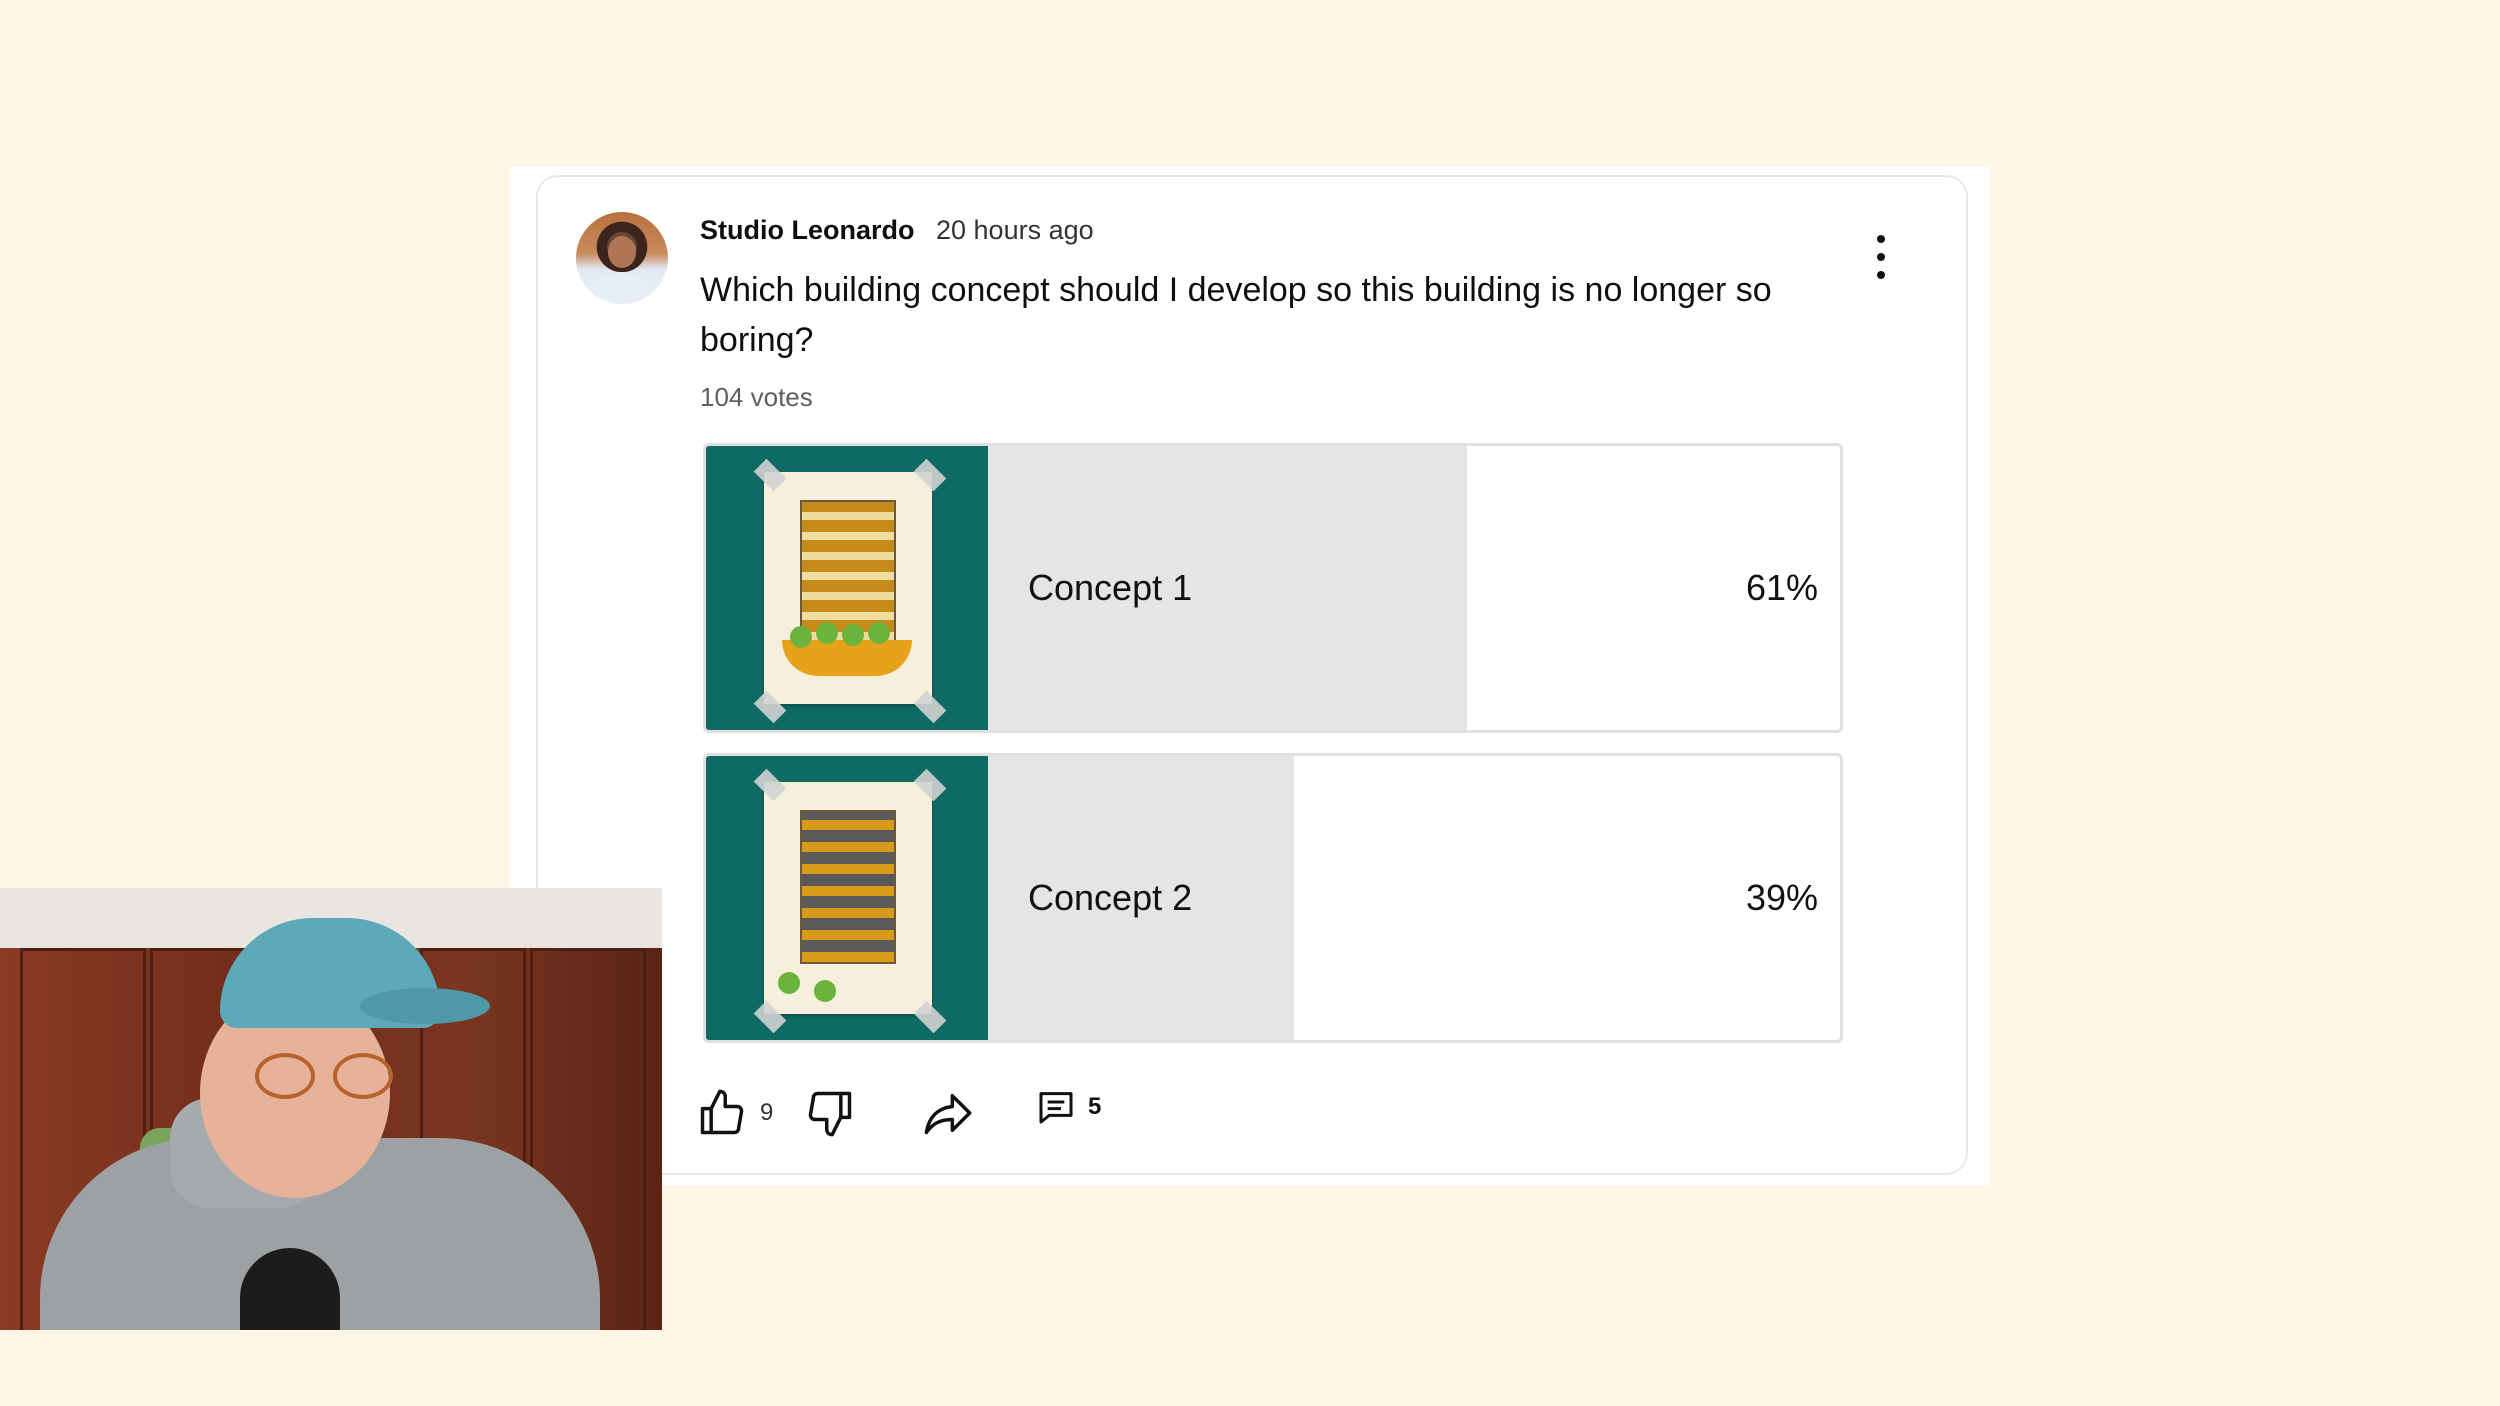 This screenshot has height=1406, width=2500. I want to click on thumb-up-icon, so click(722, 1112).